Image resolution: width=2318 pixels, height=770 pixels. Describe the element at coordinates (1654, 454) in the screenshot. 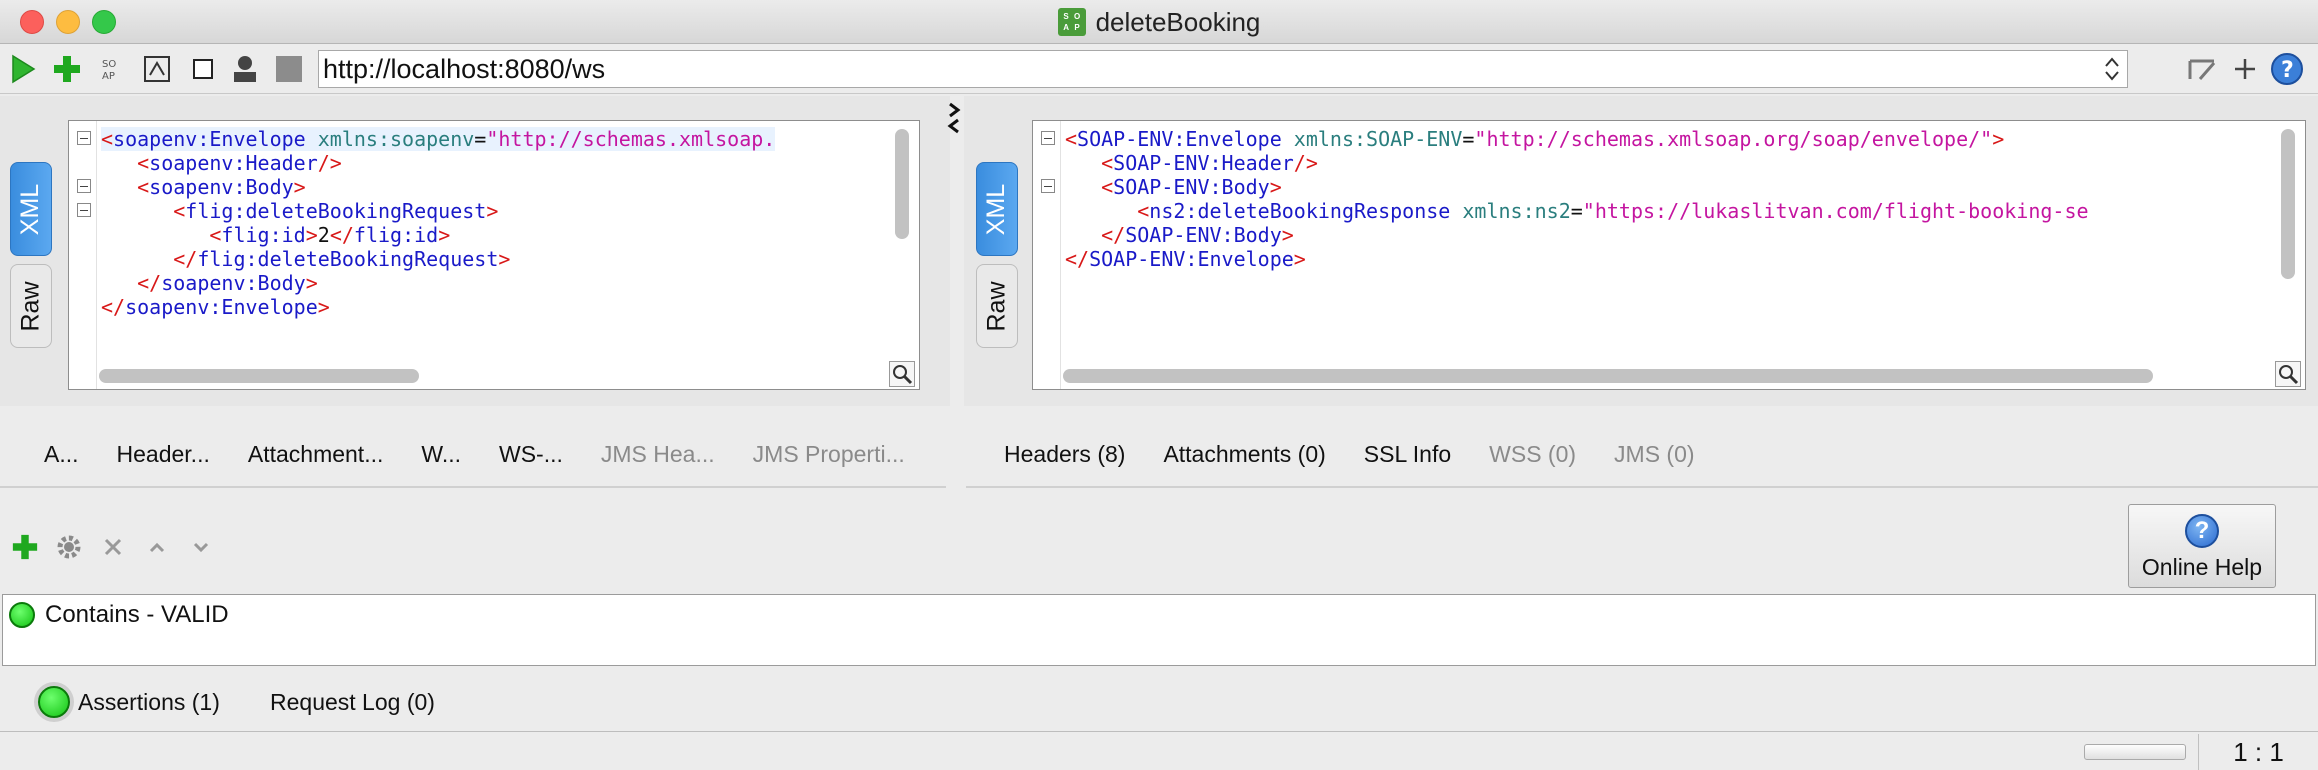

I see `tab-jms: JMS (0)` at that location.